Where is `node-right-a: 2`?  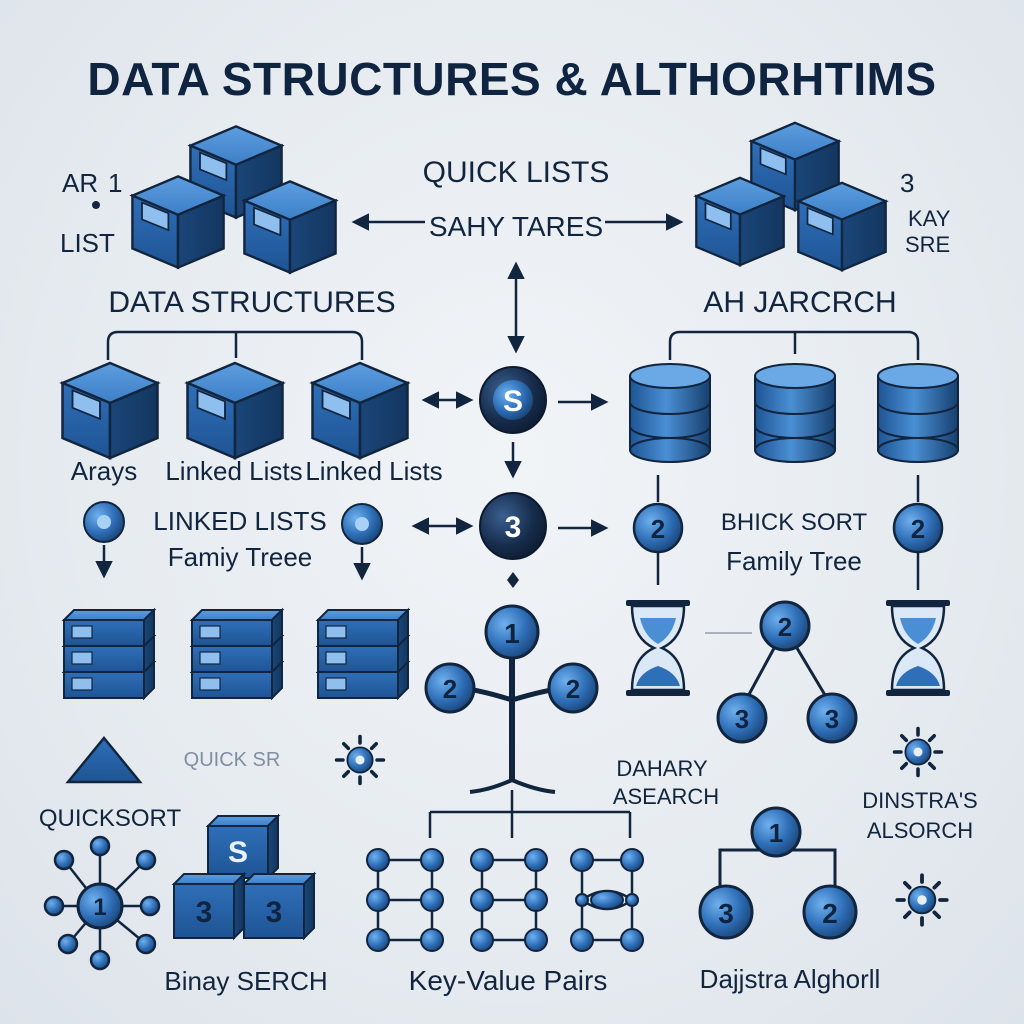 node-right-a: 2 is located at coordinates (658, 530).